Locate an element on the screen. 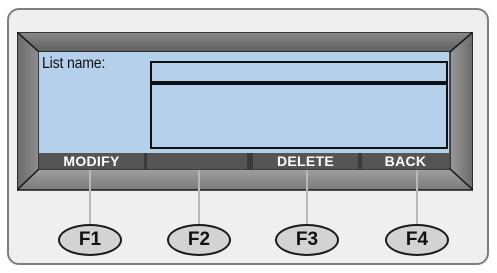  f4-button: F4 is located at coordinates (417, 240).